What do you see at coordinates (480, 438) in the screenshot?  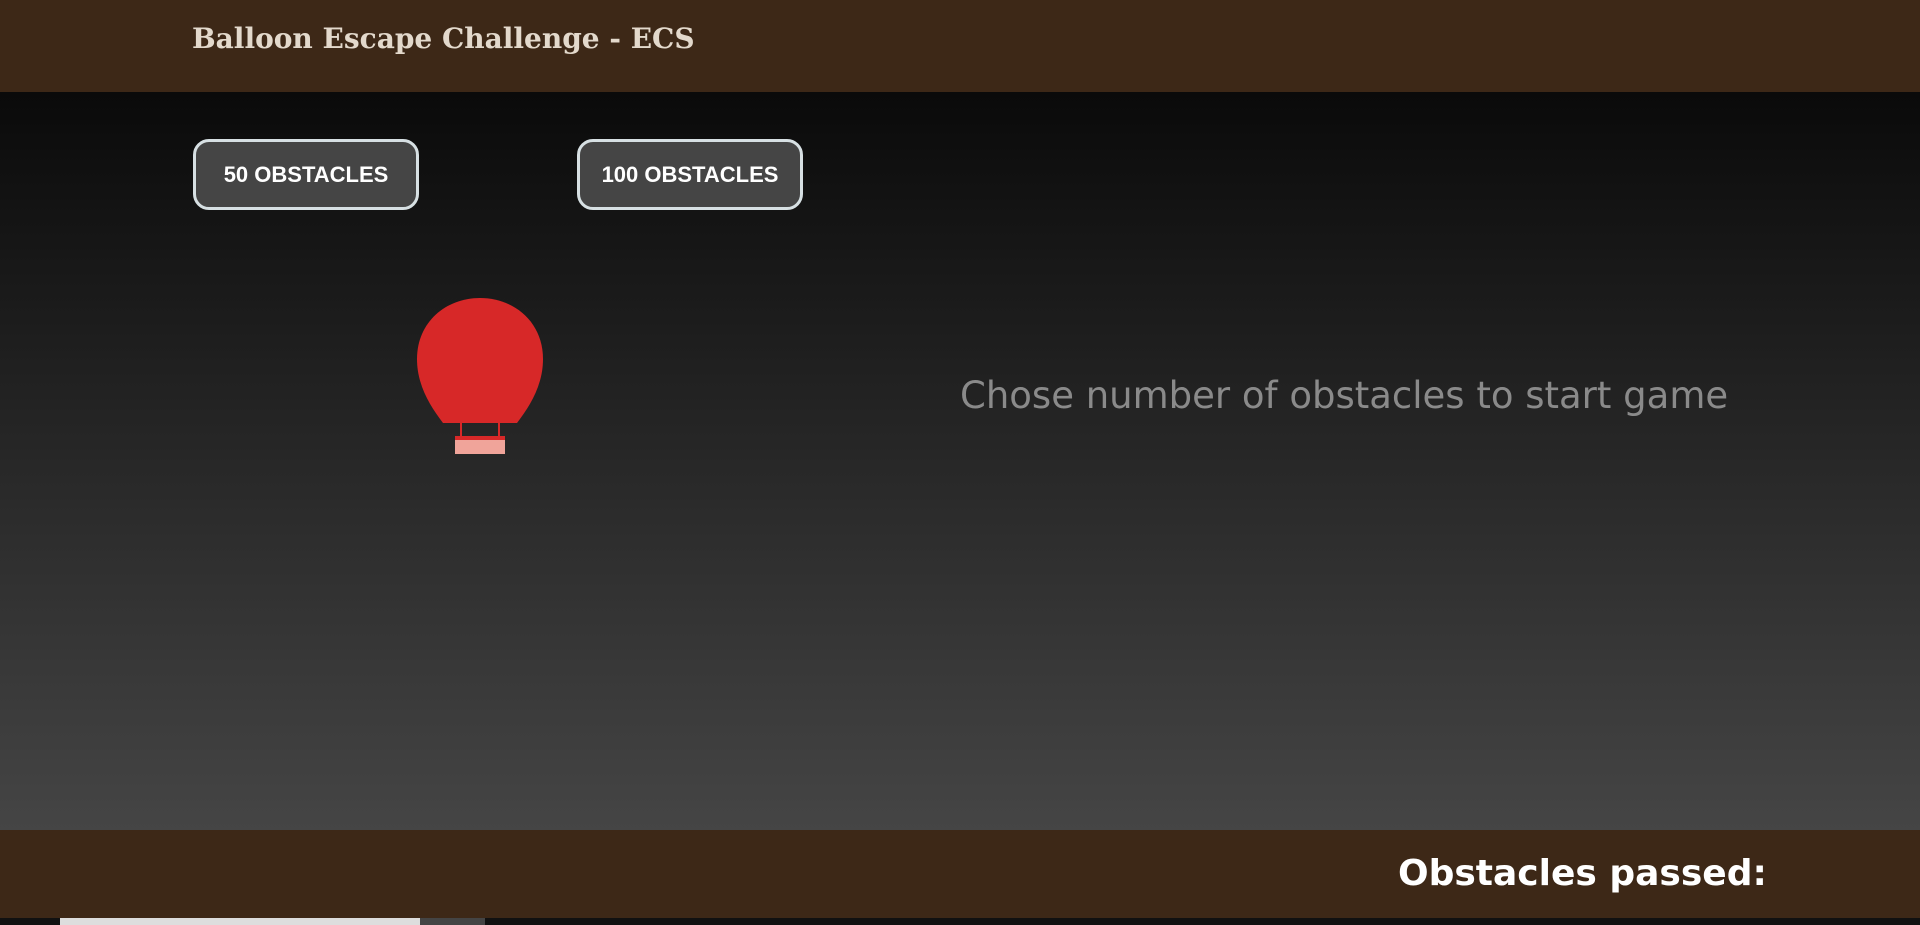 I see `balloon-basket-rim` at bounding box center [480, 438].